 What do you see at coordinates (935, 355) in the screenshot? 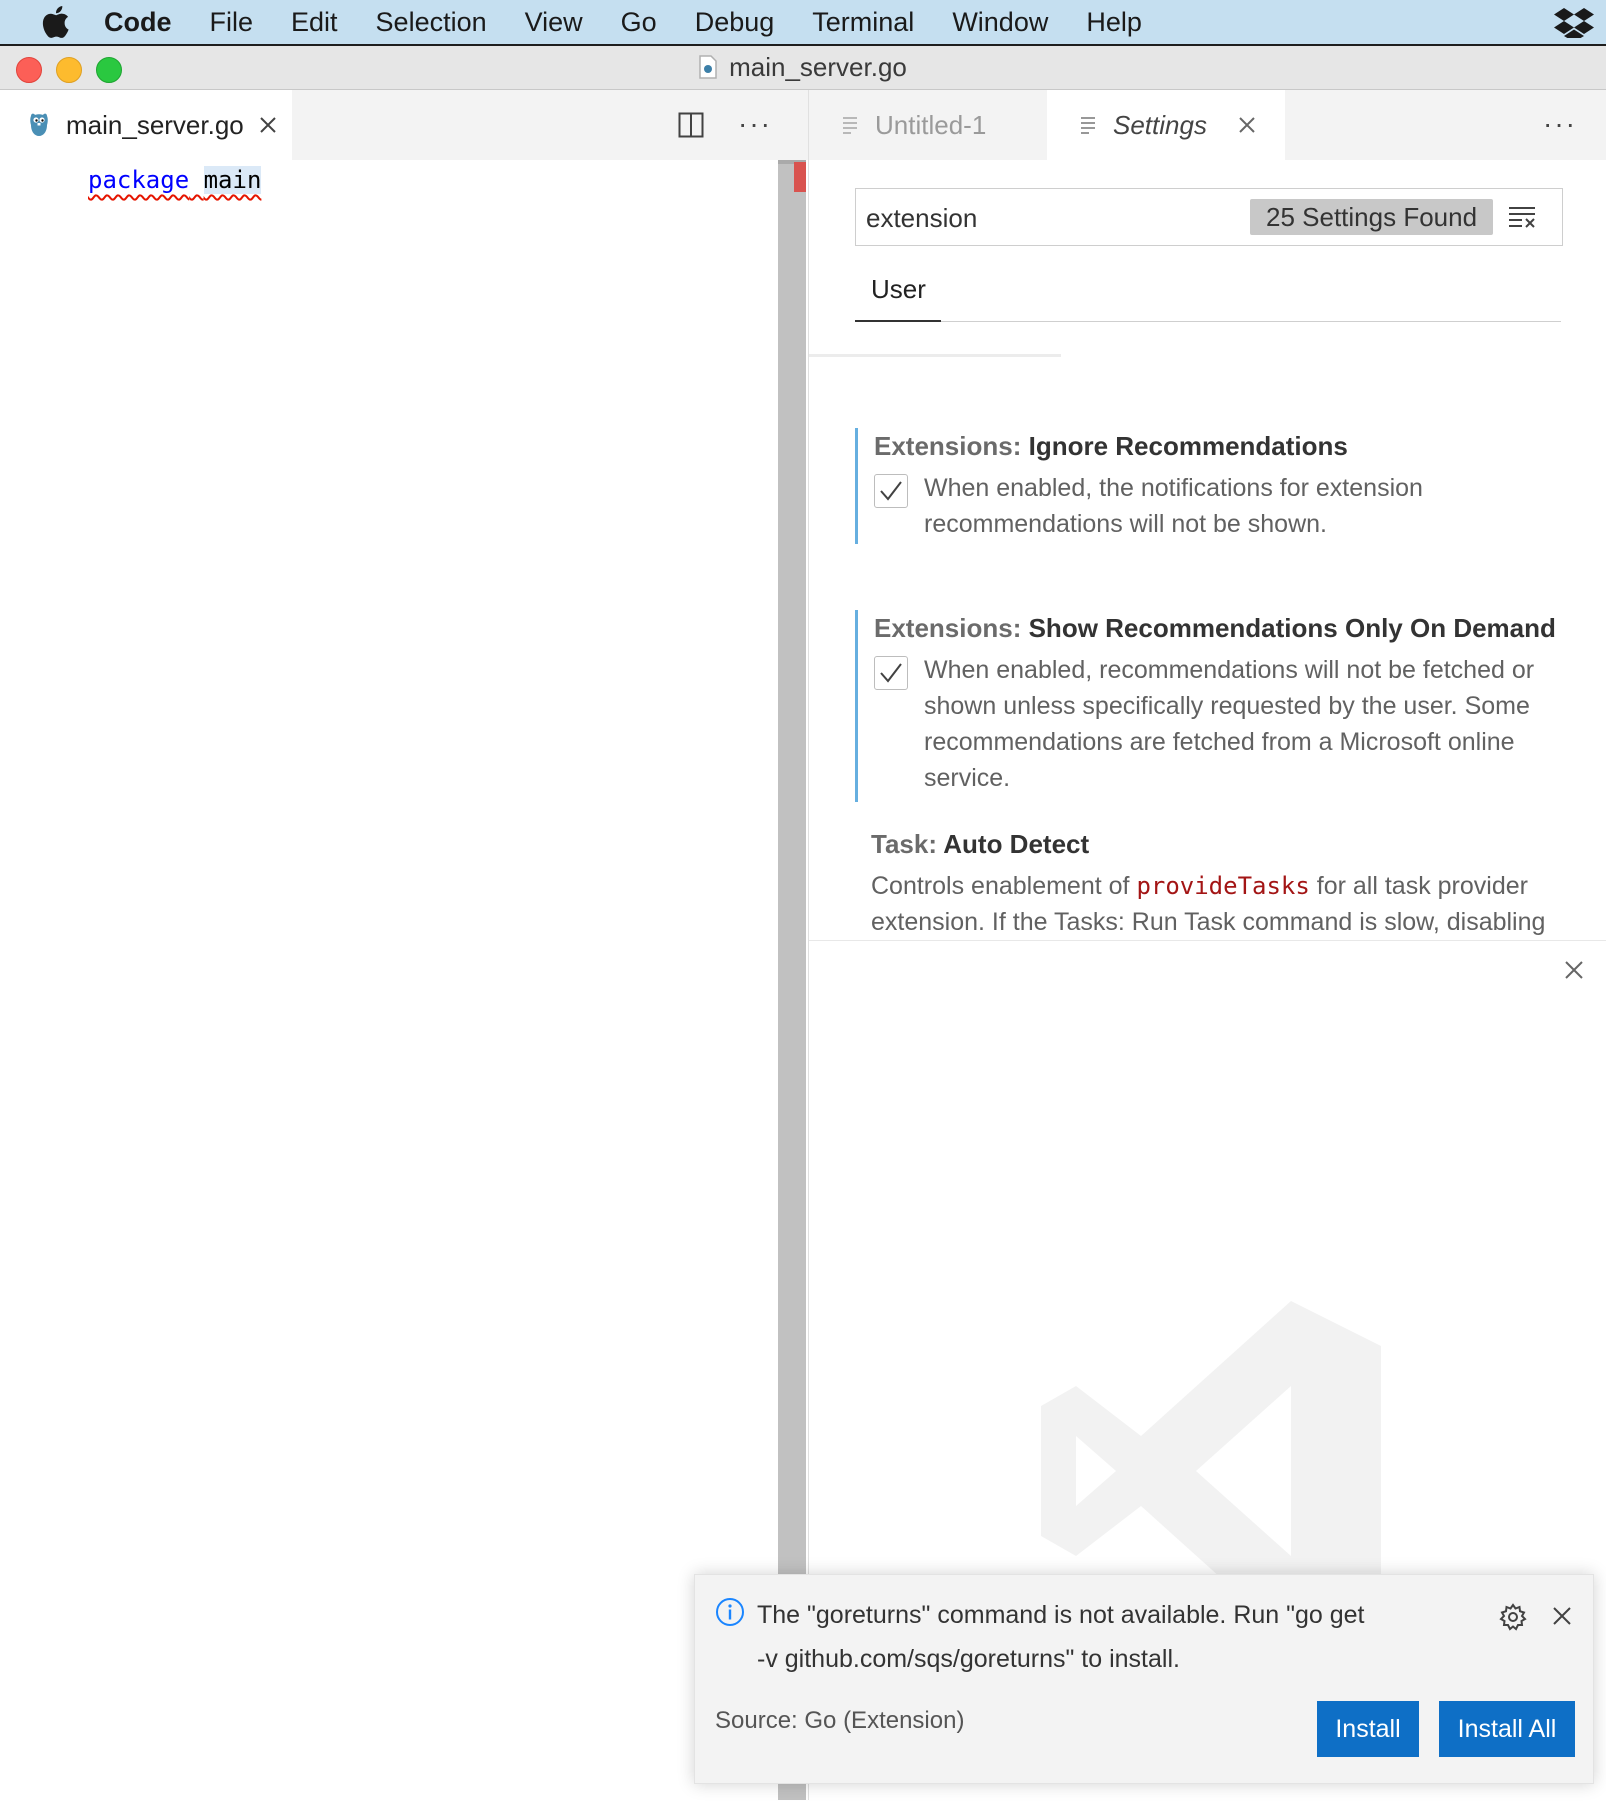
I see `settings-header-shadow` at bounding box center [935, 355].